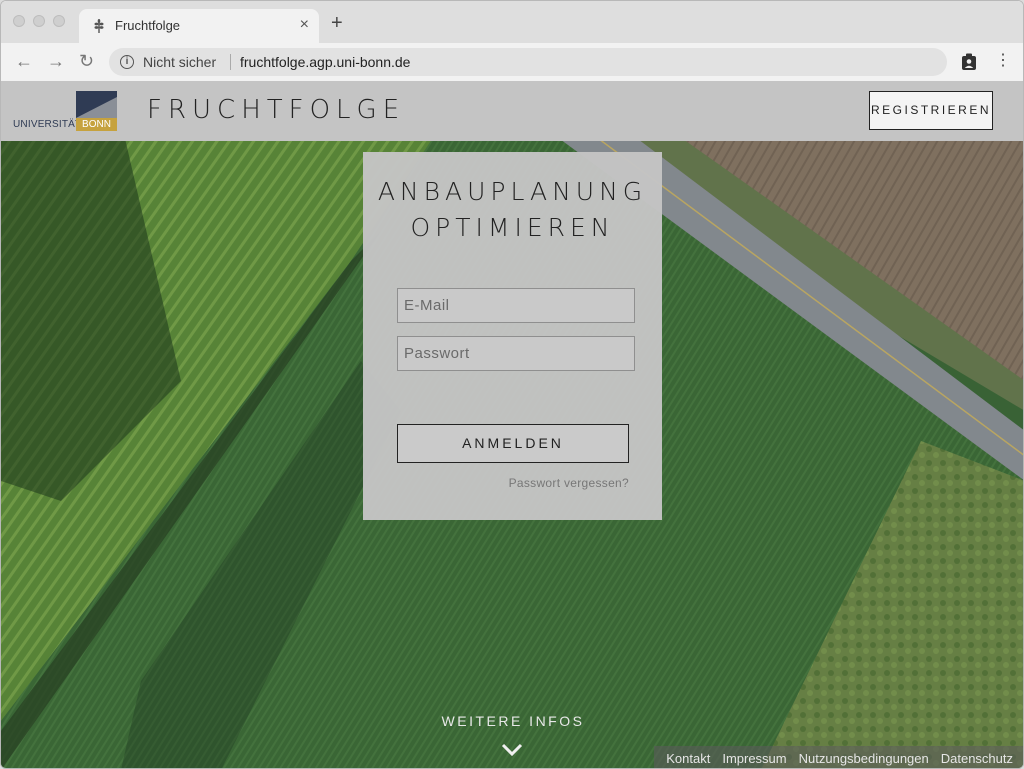 This screenshot has width=1024, height=769. Describe the element at coordinates (96, 124) in the screenshot. I see `logo-text-bonn: BONN` at that location.